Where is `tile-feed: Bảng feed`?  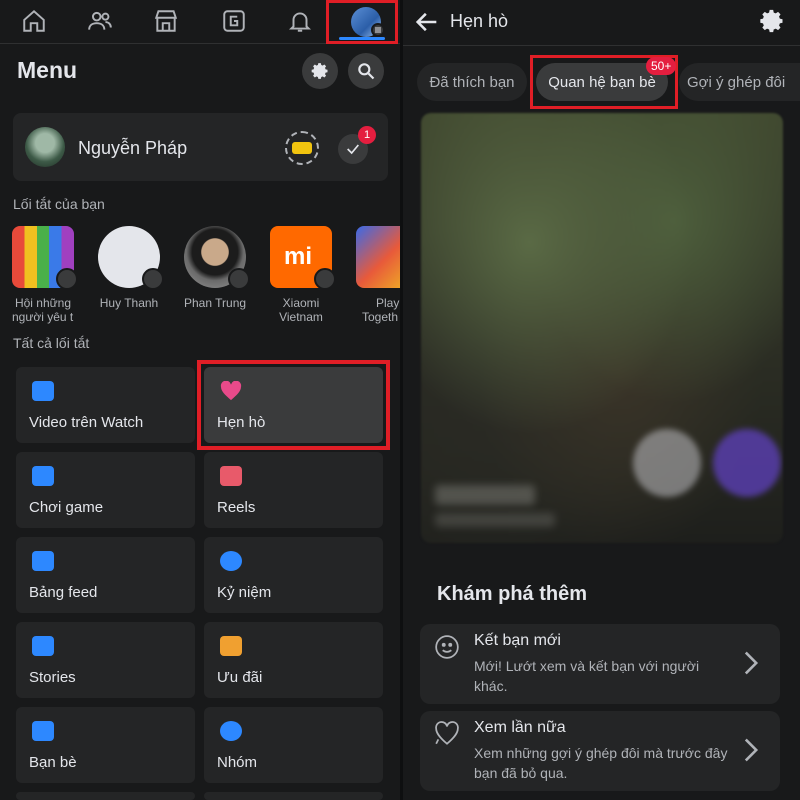 tile-feed: Bảng feed is located at coordinates (105, 575).